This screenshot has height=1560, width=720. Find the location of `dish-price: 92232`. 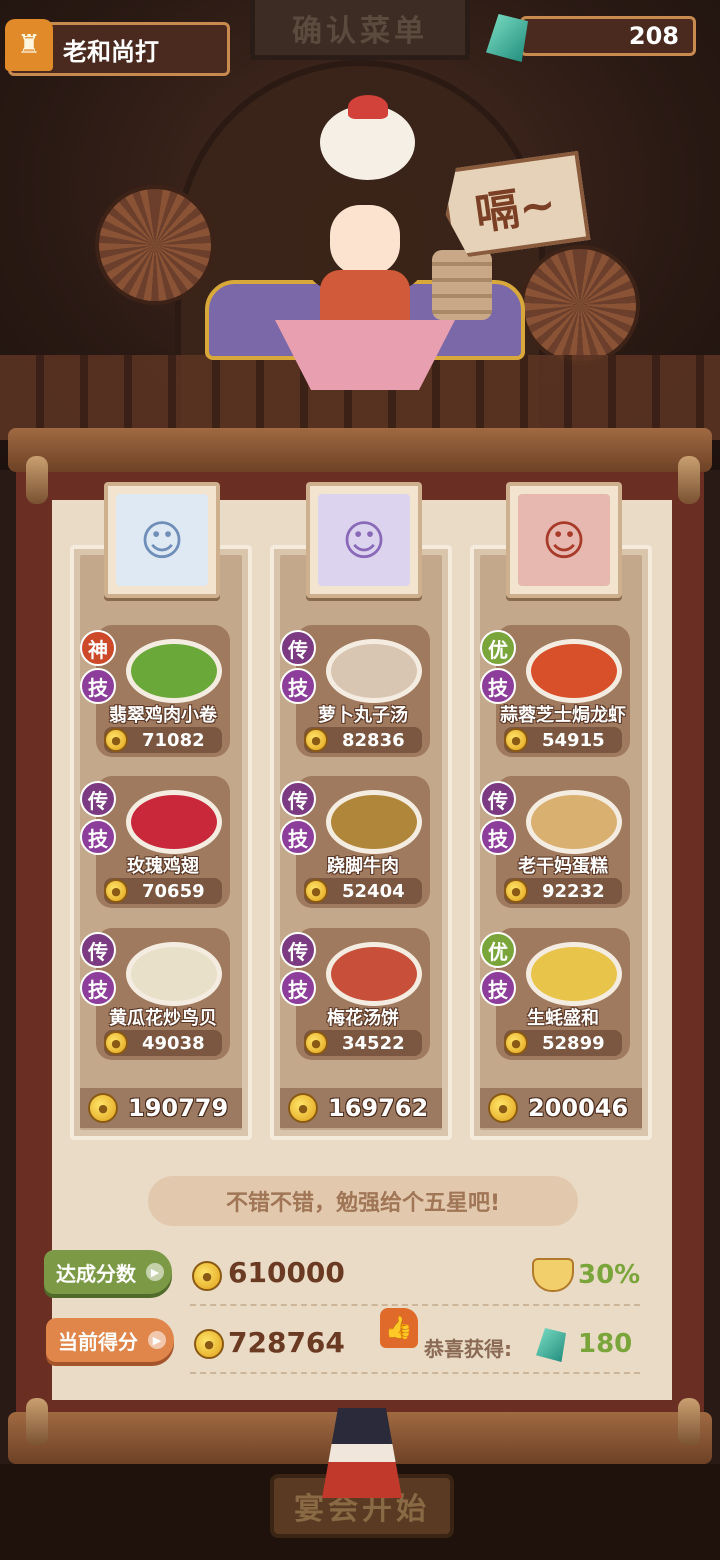

dish-price: 92232 is located at coordinates (573, 891).